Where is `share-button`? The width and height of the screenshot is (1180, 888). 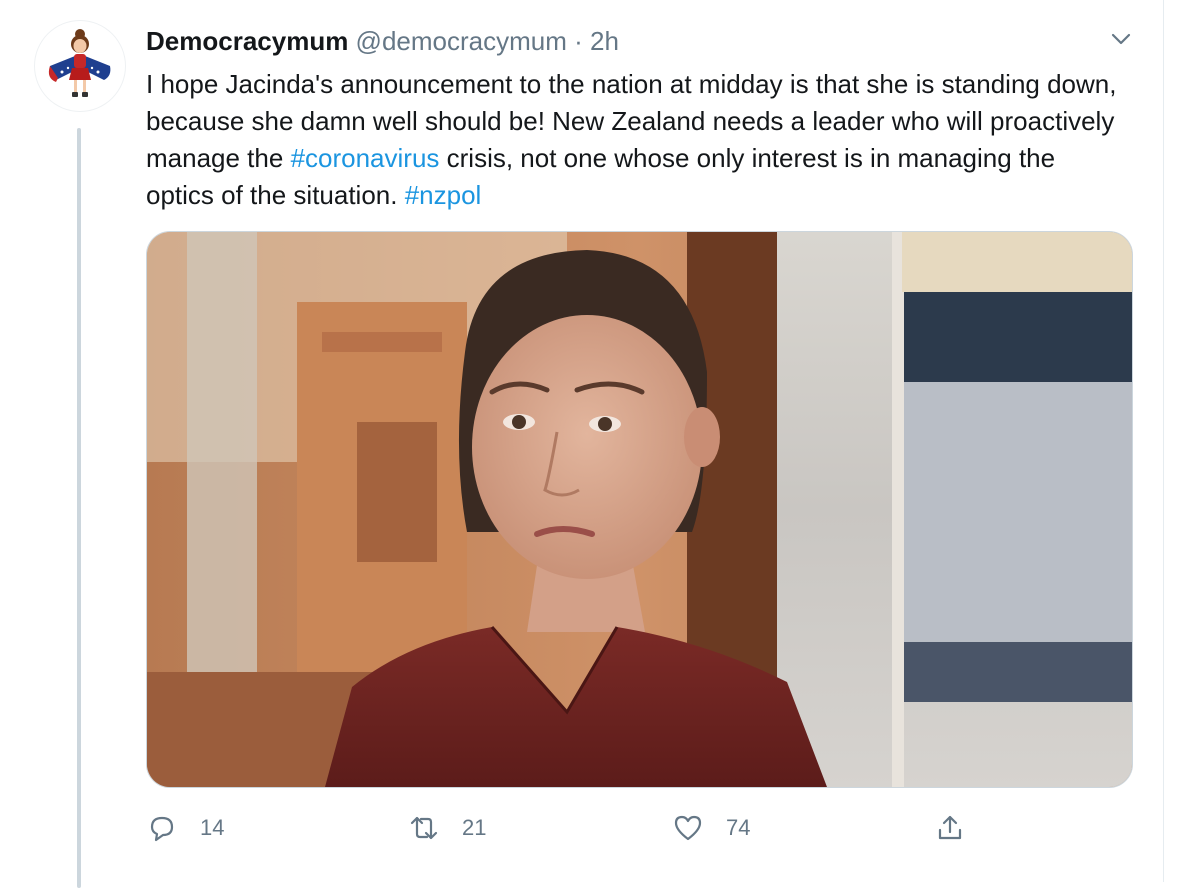
share-button is located at coordinates (950, 828).